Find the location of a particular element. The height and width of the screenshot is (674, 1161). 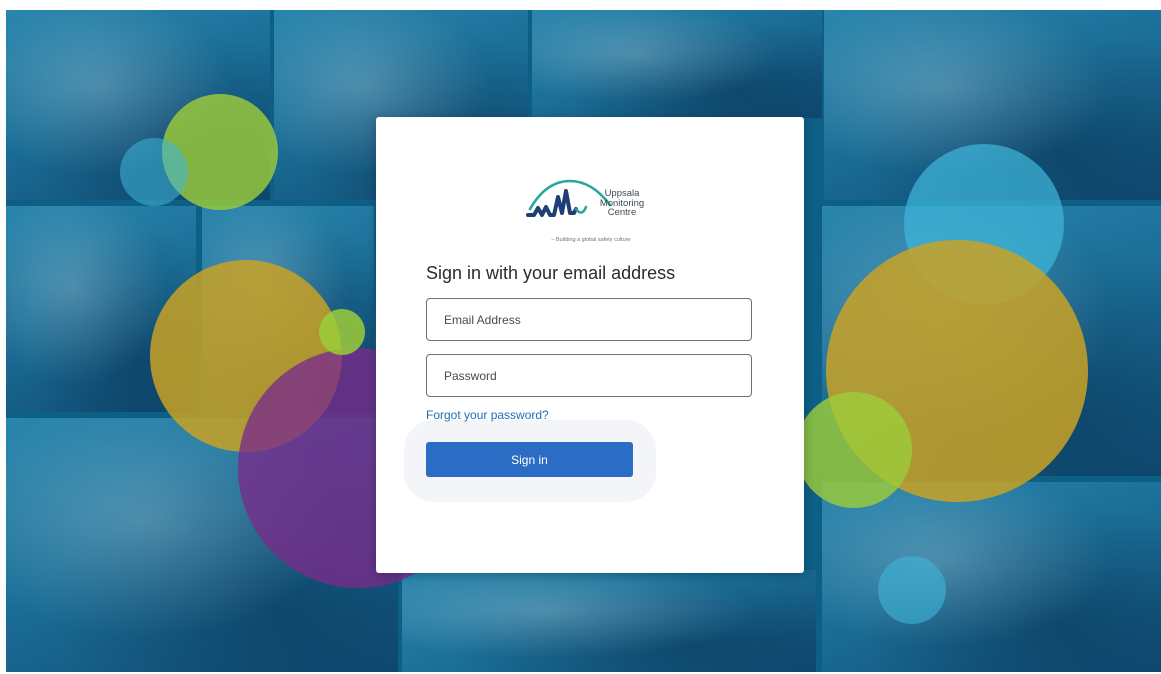

logo-tagline: – Building a global safety culture is located at coordinates (591, 240).